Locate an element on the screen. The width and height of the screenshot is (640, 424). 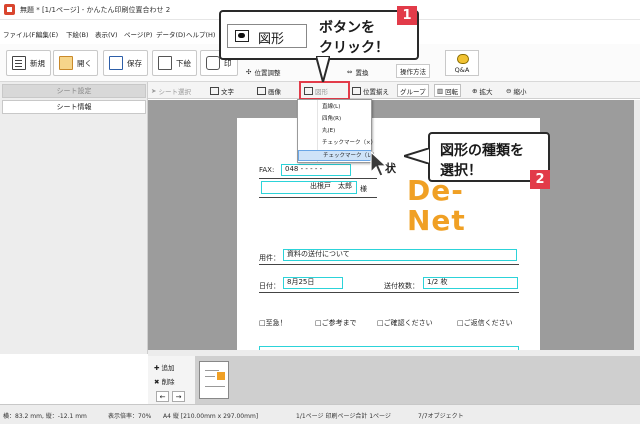
rotate-button: ▥ 回転 is located at coordinates (448, 90).